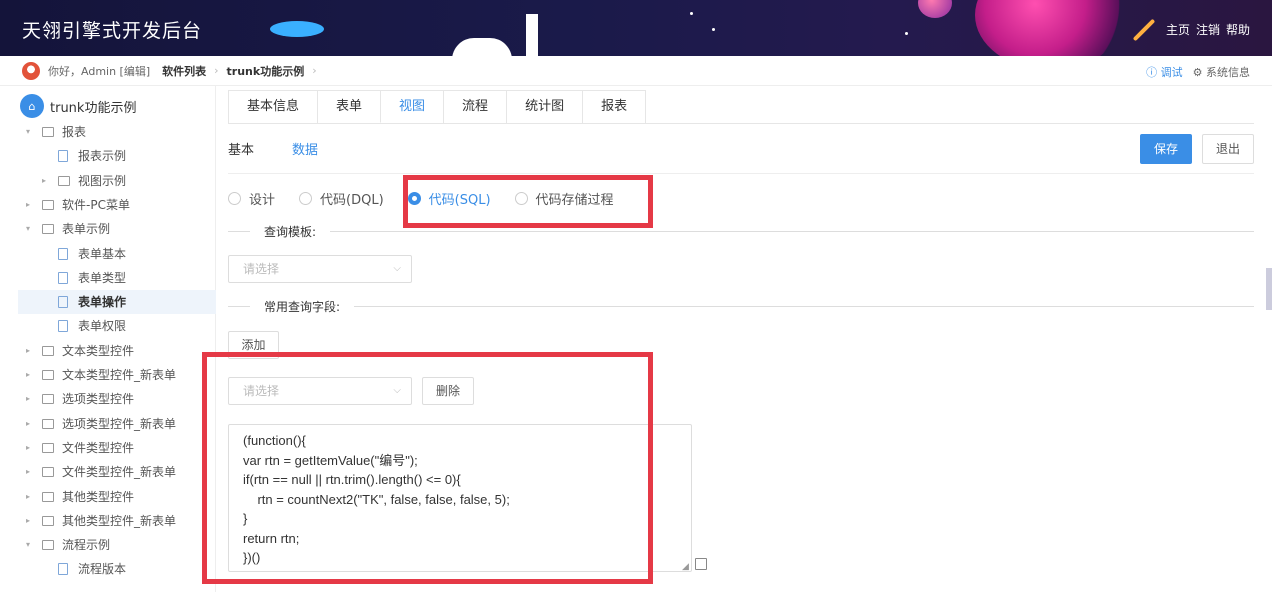 This screenshot has height=592, width=1272. I want to click on save-button: 保存, so click(1166, 149).